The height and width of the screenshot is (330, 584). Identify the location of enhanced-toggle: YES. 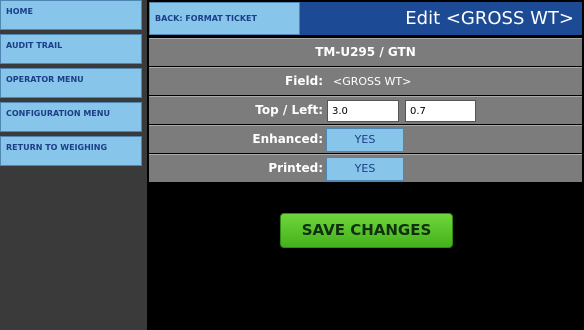
(365, 140).